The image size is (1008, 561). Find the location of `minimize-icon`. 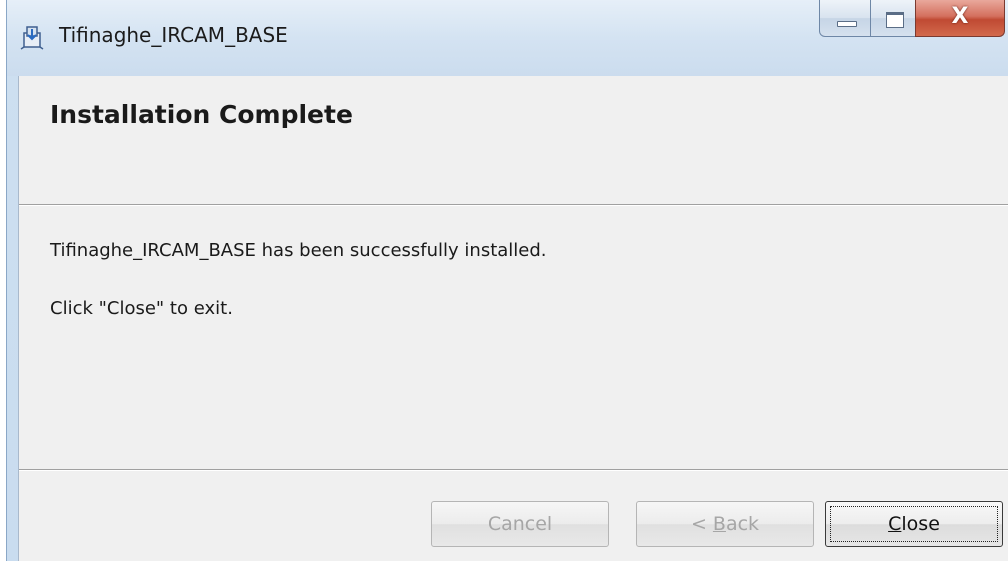

minimize-icon is located at coordinates (847, 24).